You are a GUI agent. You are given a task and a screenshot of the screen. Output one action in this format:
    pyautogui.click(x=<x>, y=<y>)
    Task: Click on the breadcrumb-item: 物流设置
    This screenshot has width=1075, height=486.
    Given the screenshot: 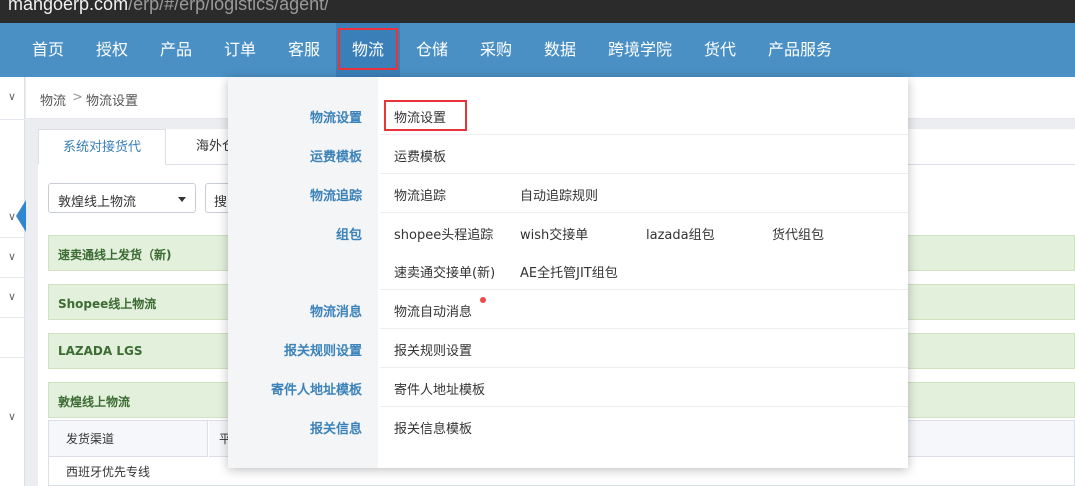 What is the action you would take?
    pyautogui.click(x=112, y=101)
    